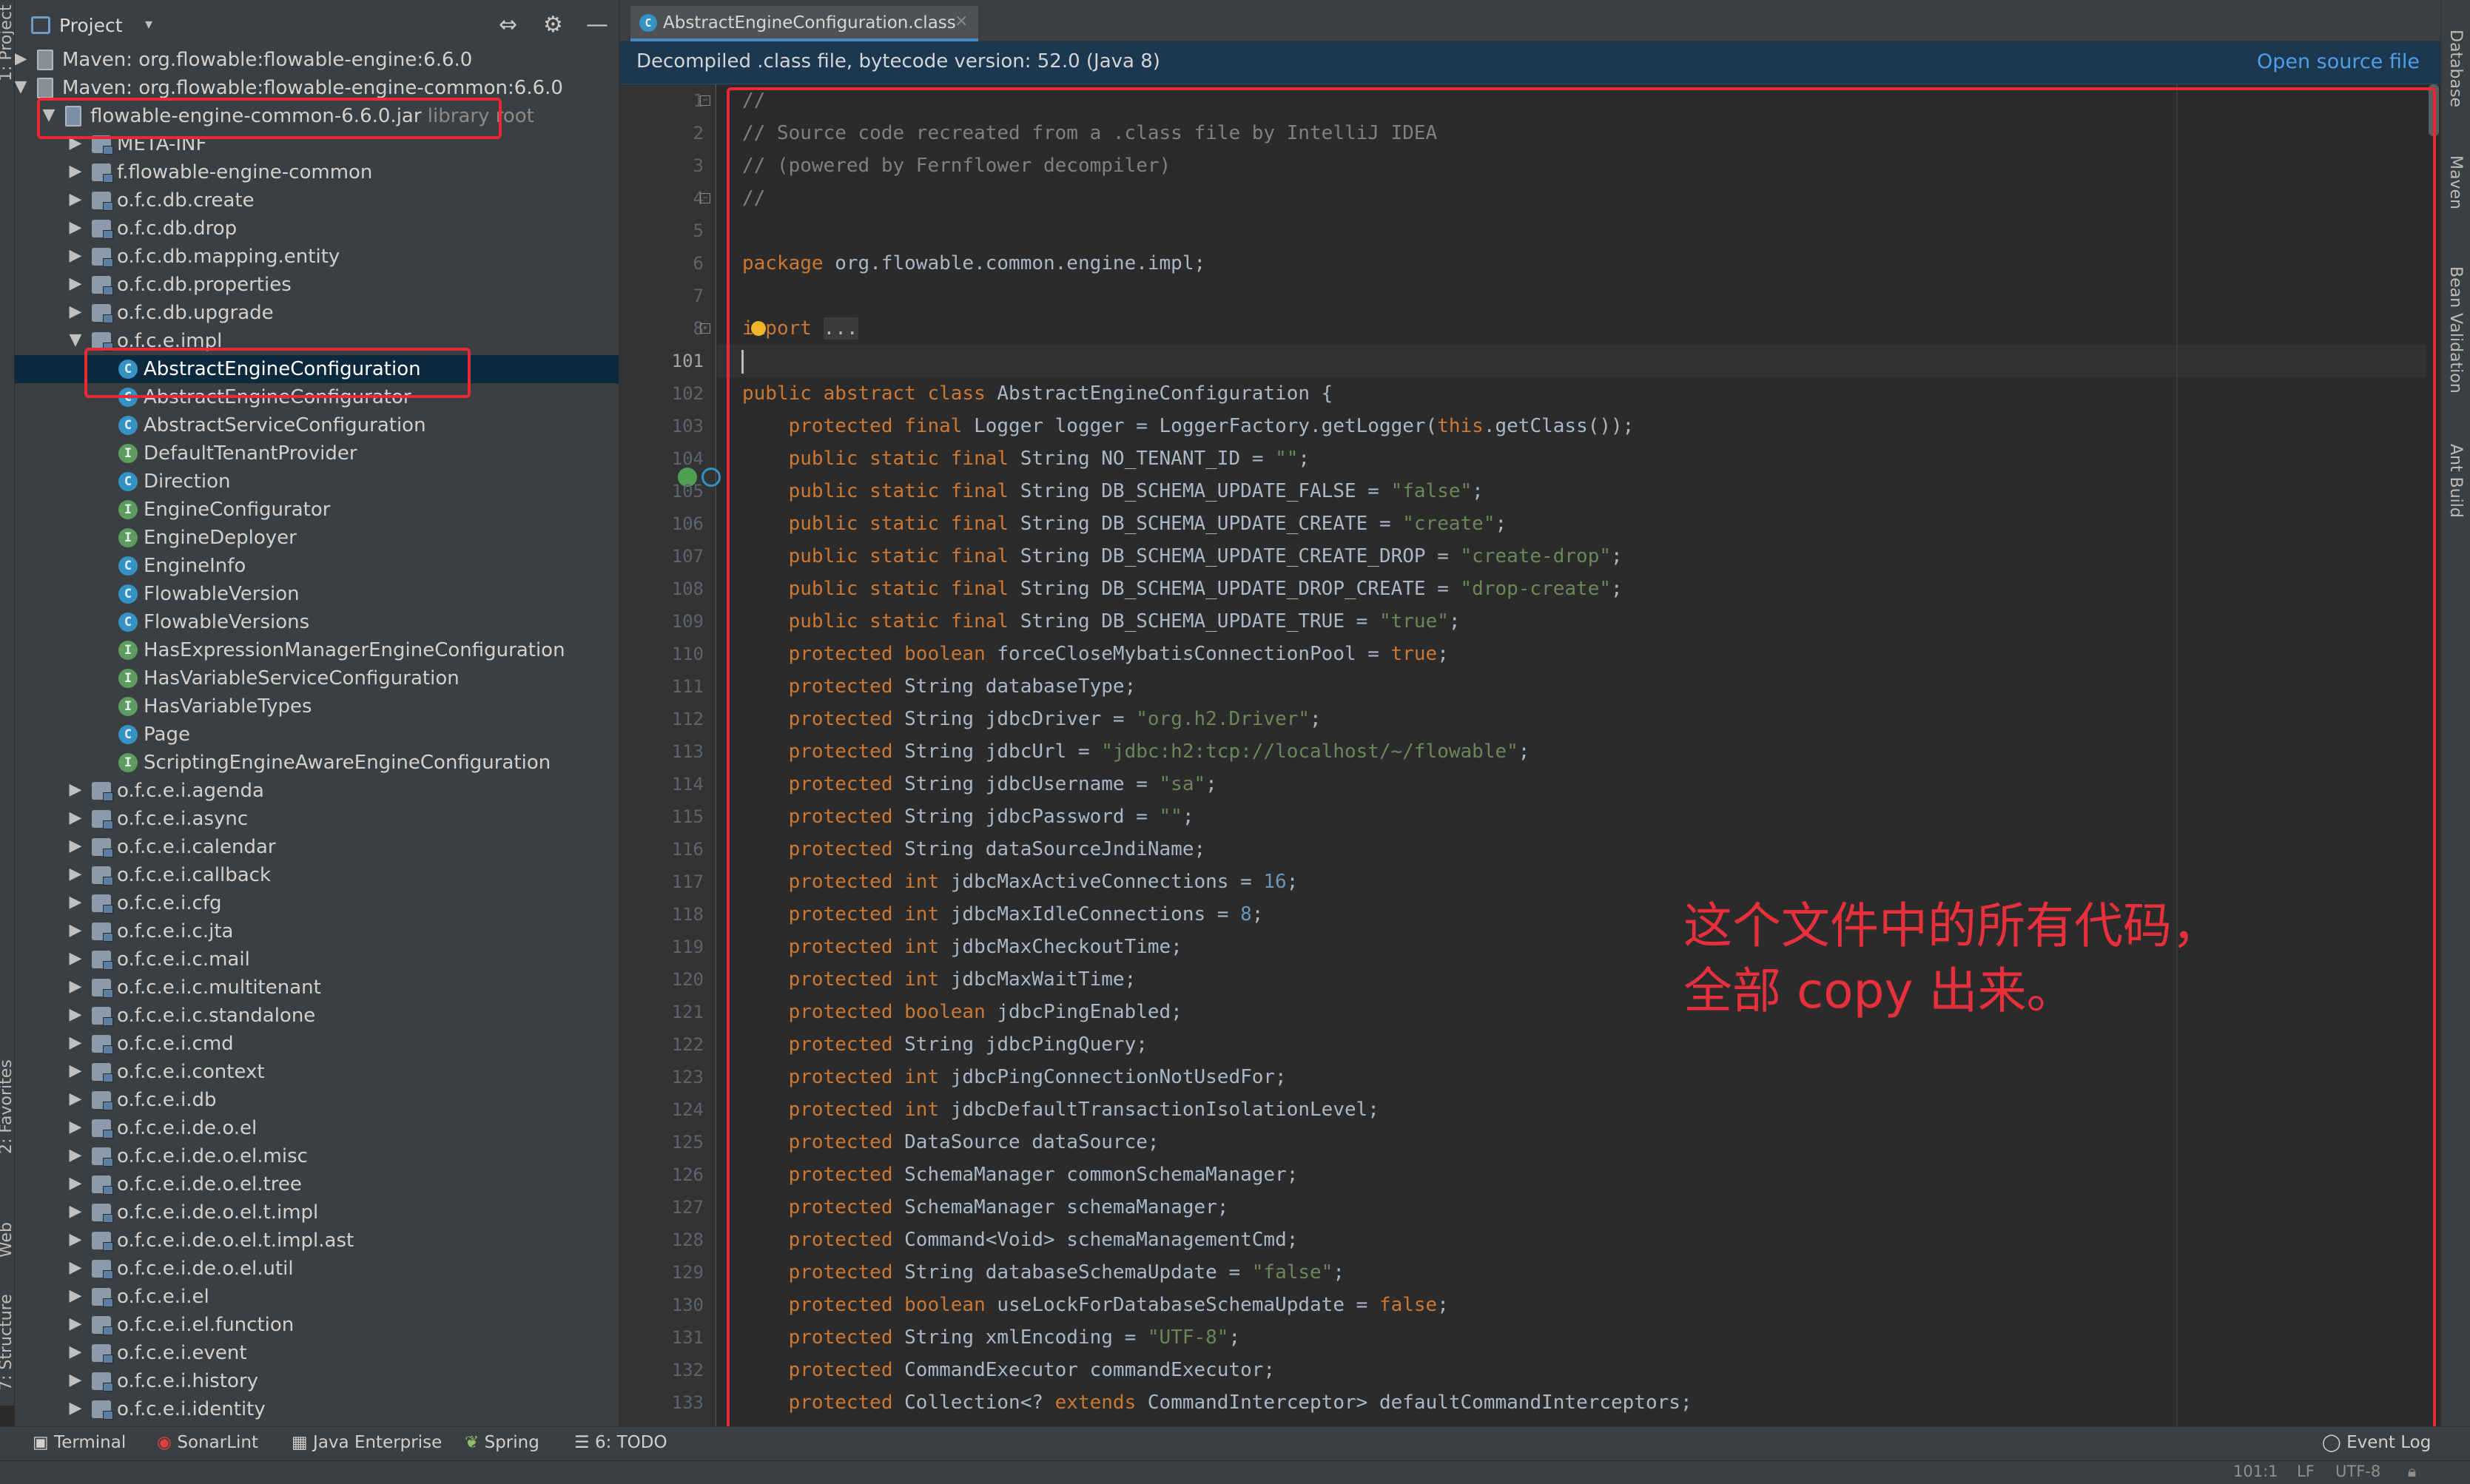 The width and height of the screenshot is (2470, 1484). Describe the element at coordinates (317, 847) in the screenshot. I see `tree-node-package: ▶ o.f.c.e.i.calendar` at that location.